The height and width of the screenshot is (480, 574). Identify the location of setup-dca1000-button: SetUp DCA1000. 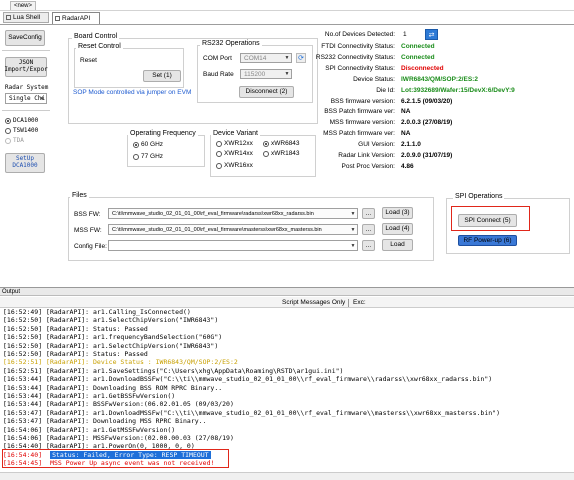
(25, 163).